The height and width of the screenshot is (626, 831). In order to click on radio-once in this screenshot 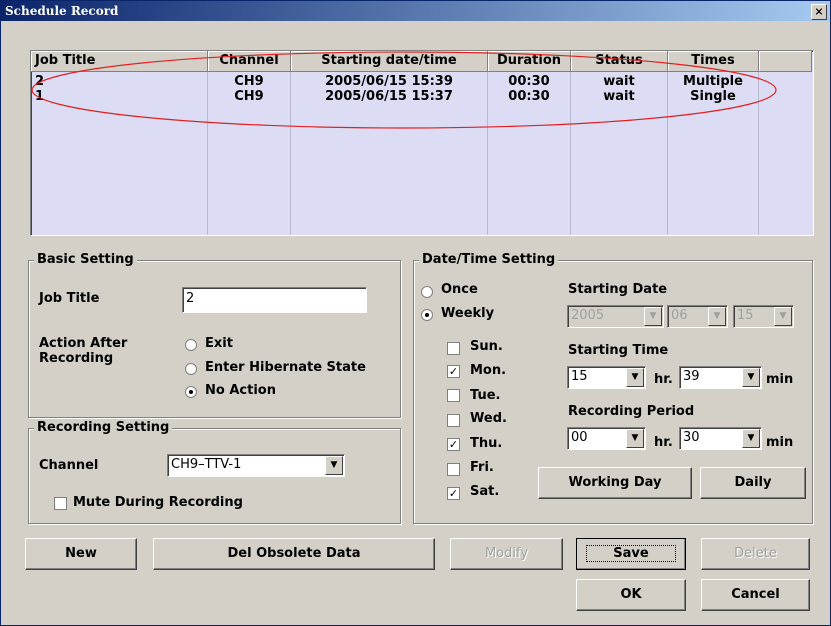, I will do `click(427, 292)`.